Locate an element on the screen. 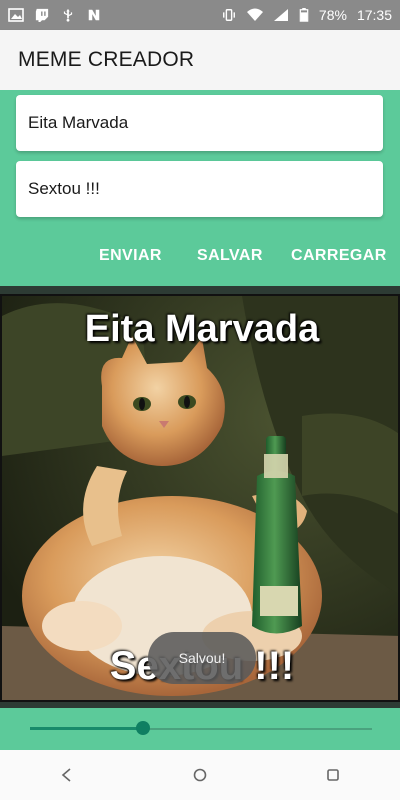 The height and width of the screenshot is (800, 400). send-button: ENVIAR is located at coordinates (130, 256).